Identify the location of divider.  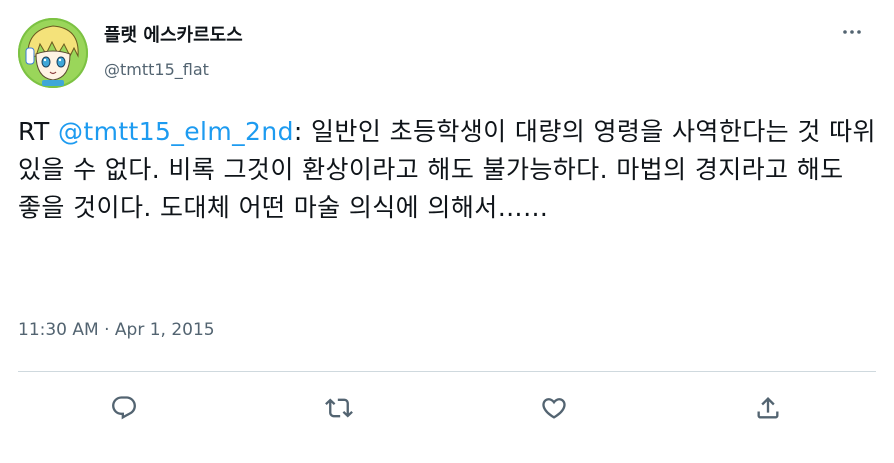
(447, 371).